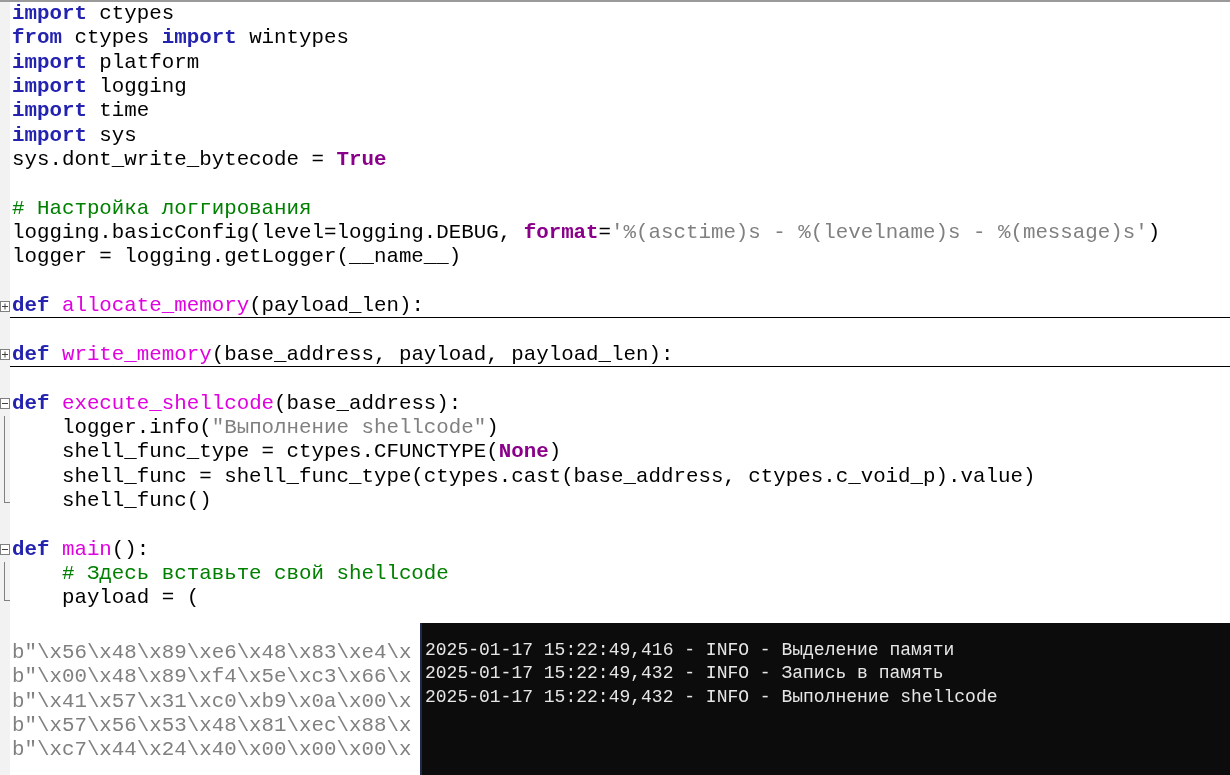 Image resolution: width=1230 pixels, height=775 pixels. What do you see at coordinates (162, 208) in the screenshot?
I see `code-line: # Настройка логгирования` at bounding box center [162, 208].